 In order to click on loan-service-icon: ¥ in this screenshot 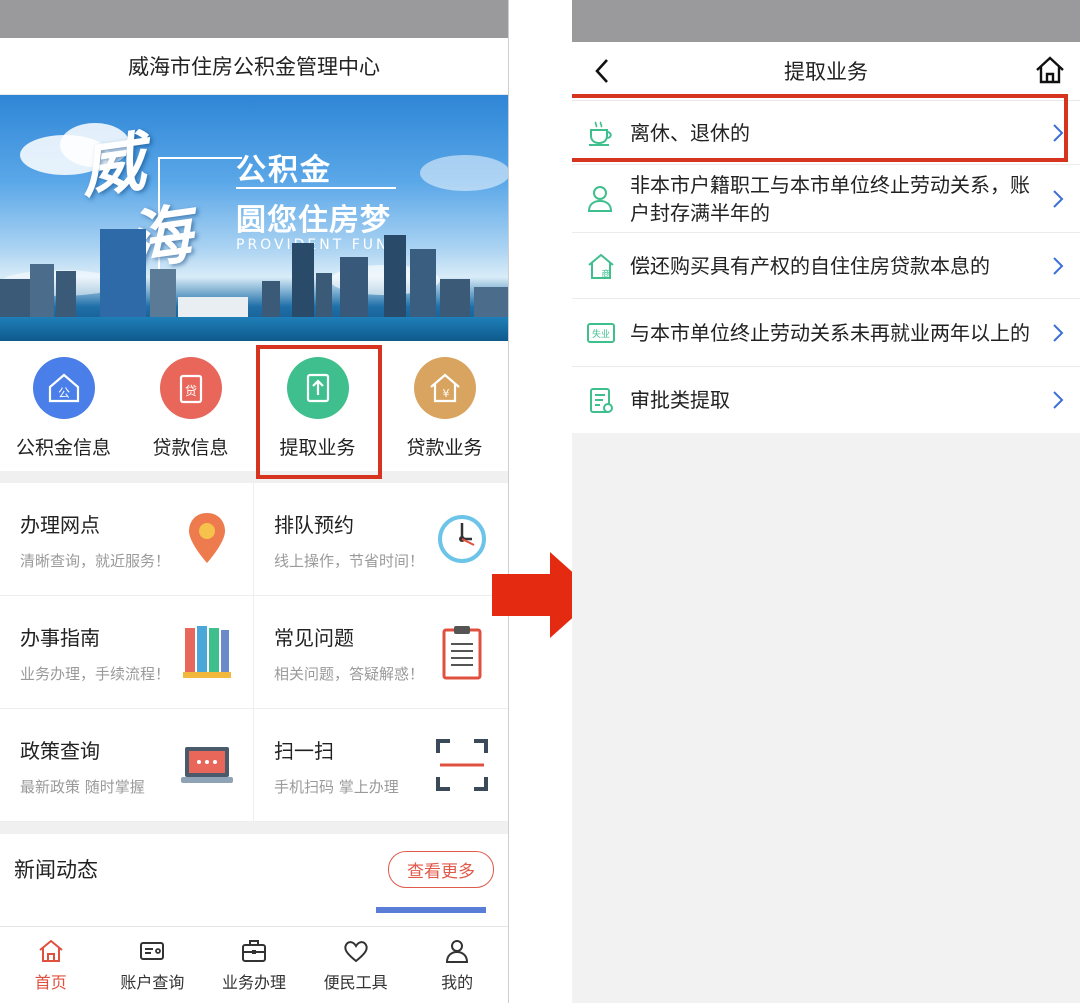, I will do `click(444, 388)`.